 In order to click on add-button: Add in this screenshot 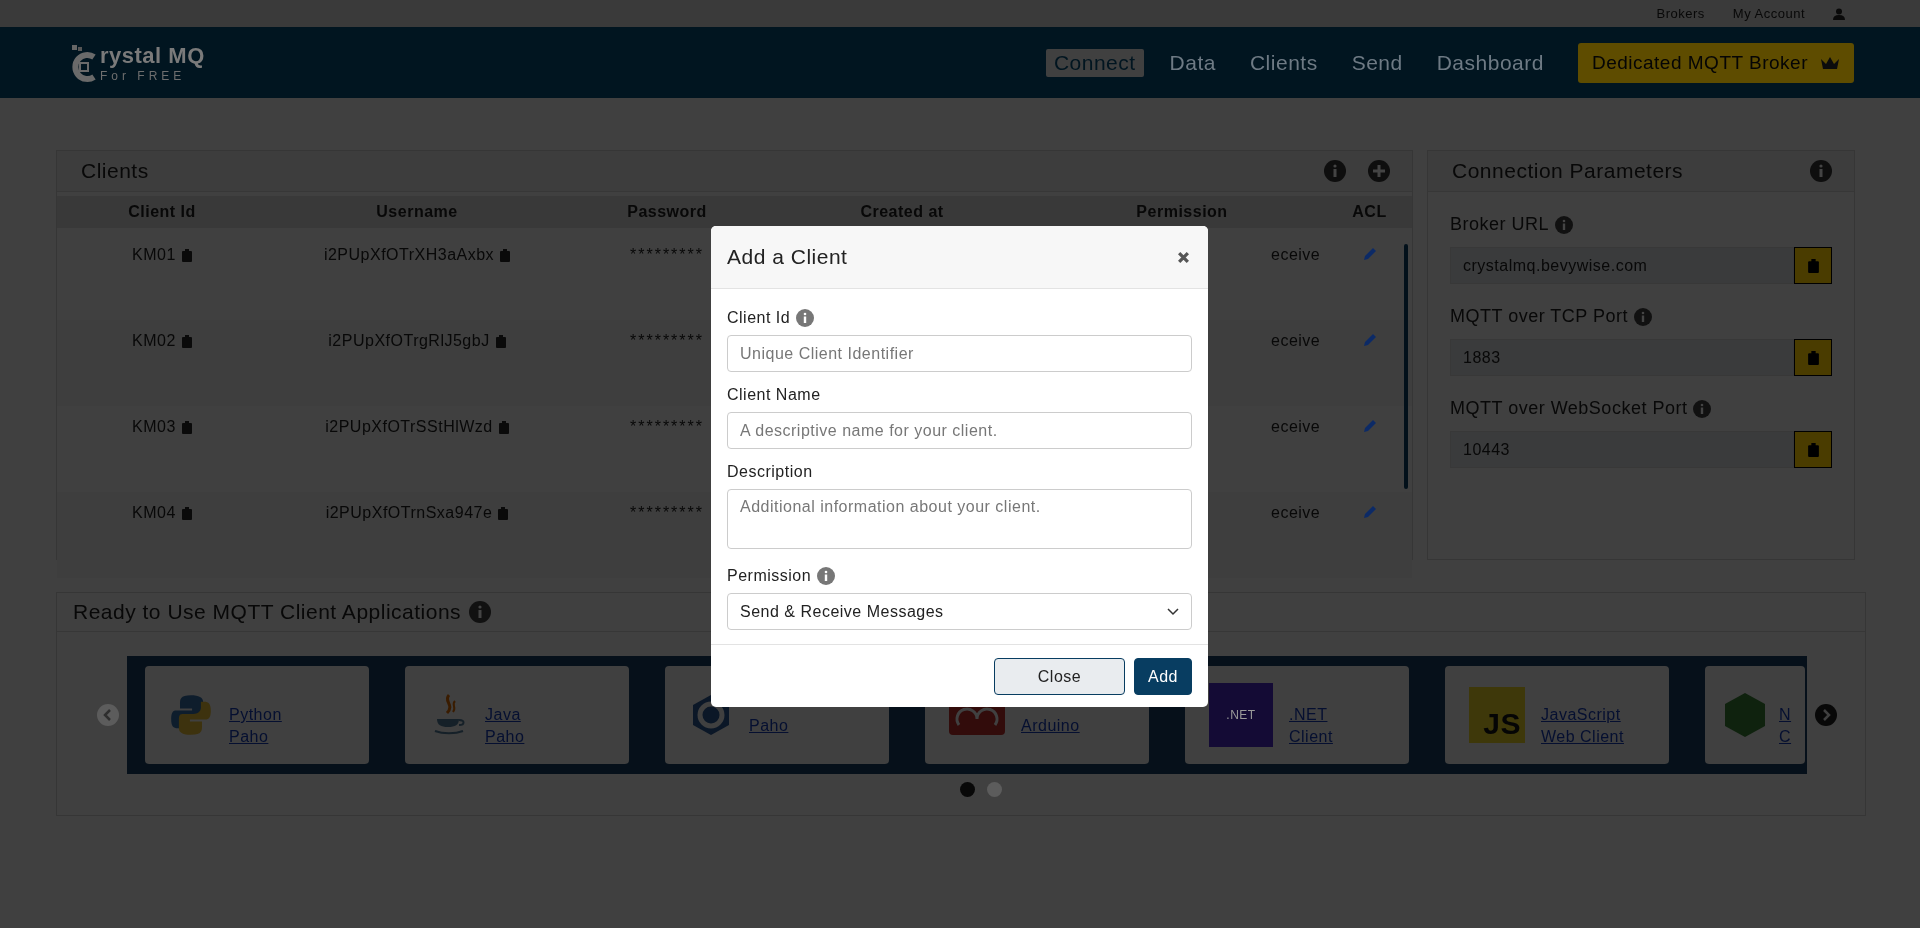, I will do `click(1163, 676)`.